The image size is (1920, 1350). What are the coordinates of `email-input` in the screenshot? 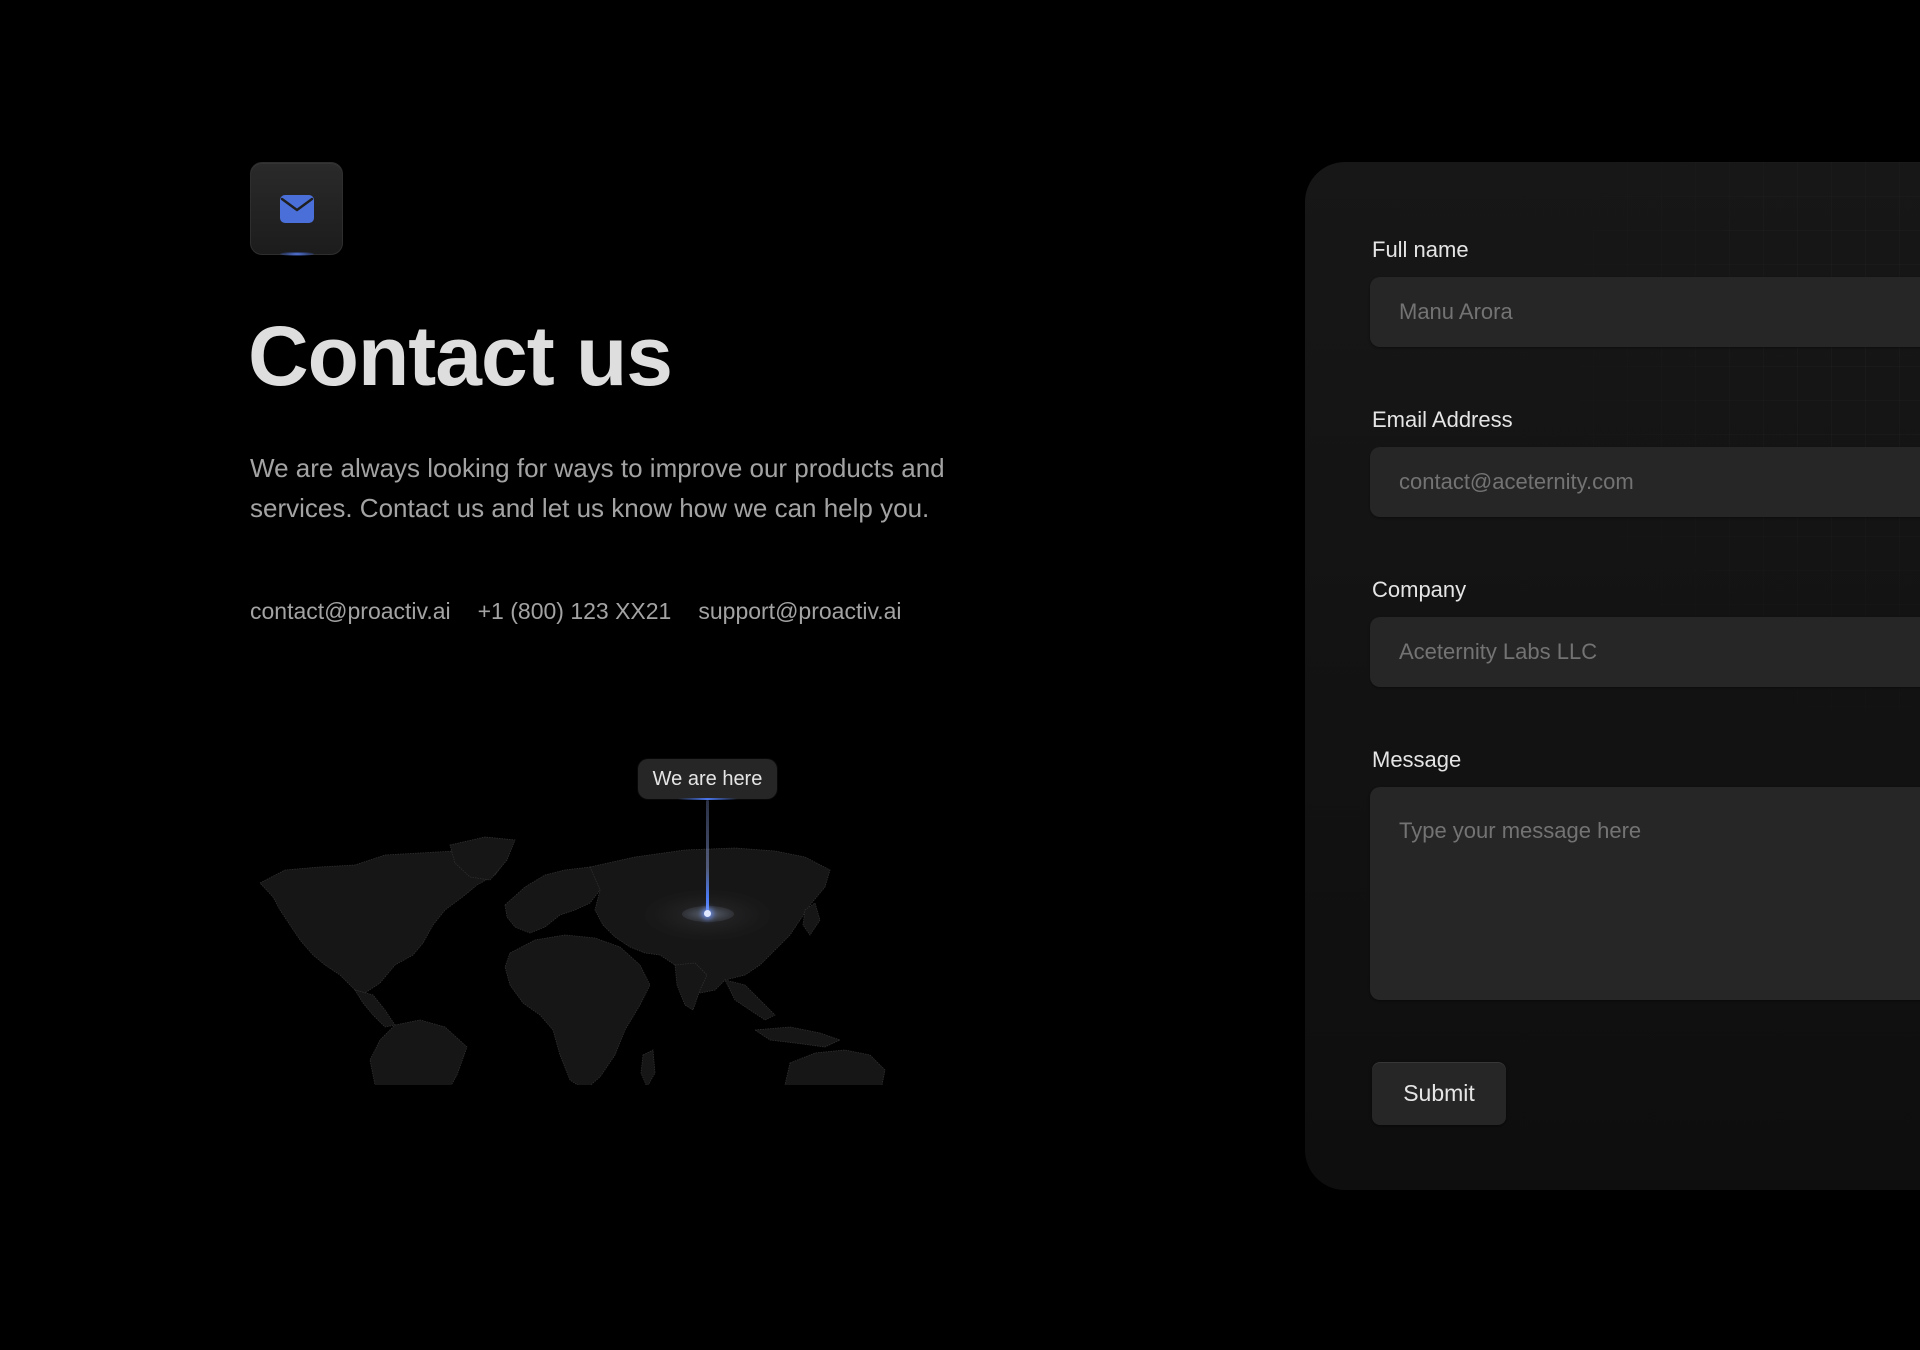 It's located at (1645, 482).